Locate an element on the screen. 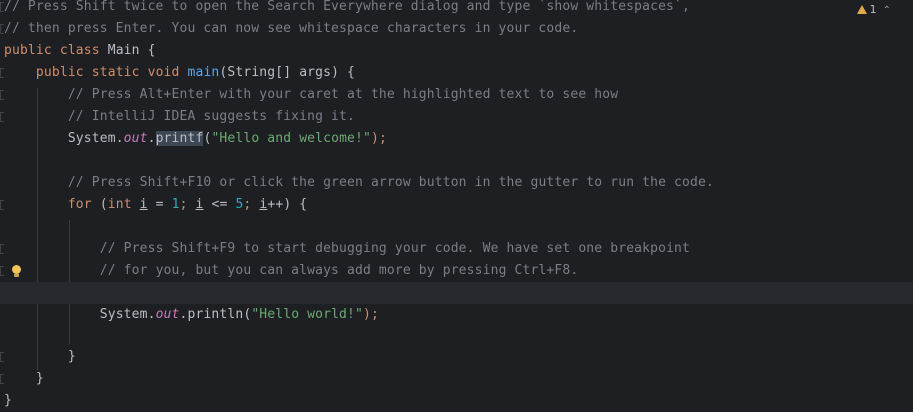 The image size is (913, 412). method-name: main is located at coordinates (203, 72).